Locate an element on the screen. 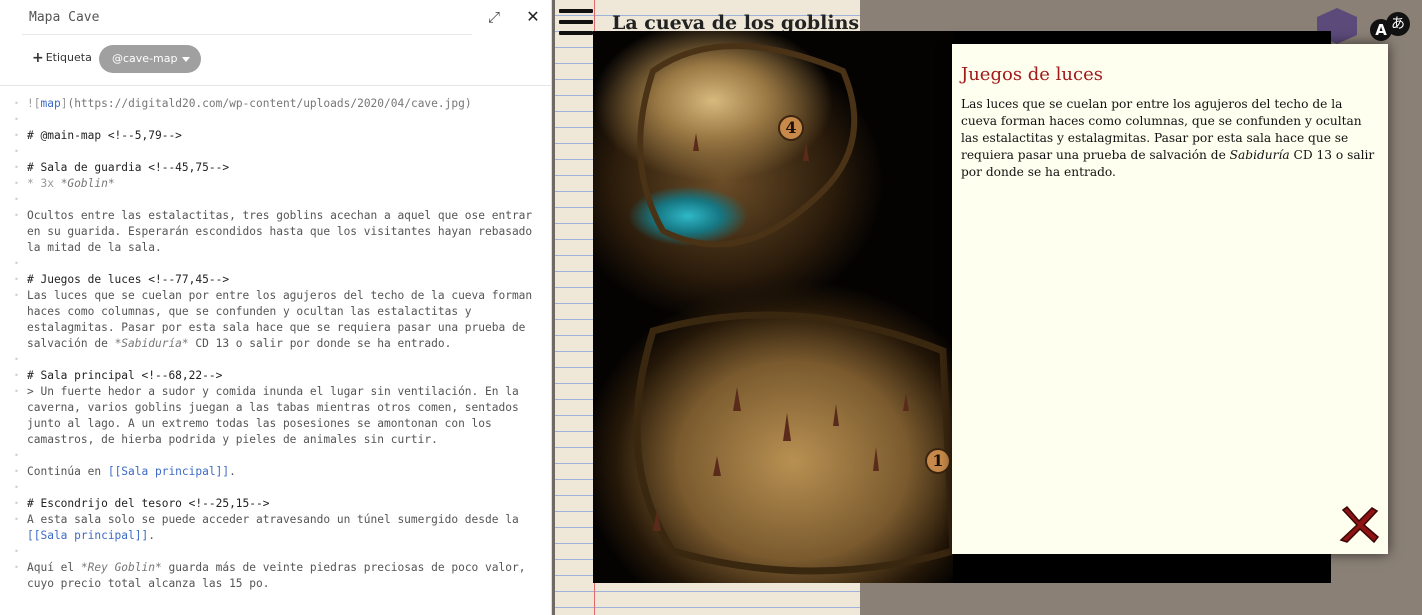 This screenshot has height=615, width=1422. editor-text: Aquí el is located at coordinates (54, 567).